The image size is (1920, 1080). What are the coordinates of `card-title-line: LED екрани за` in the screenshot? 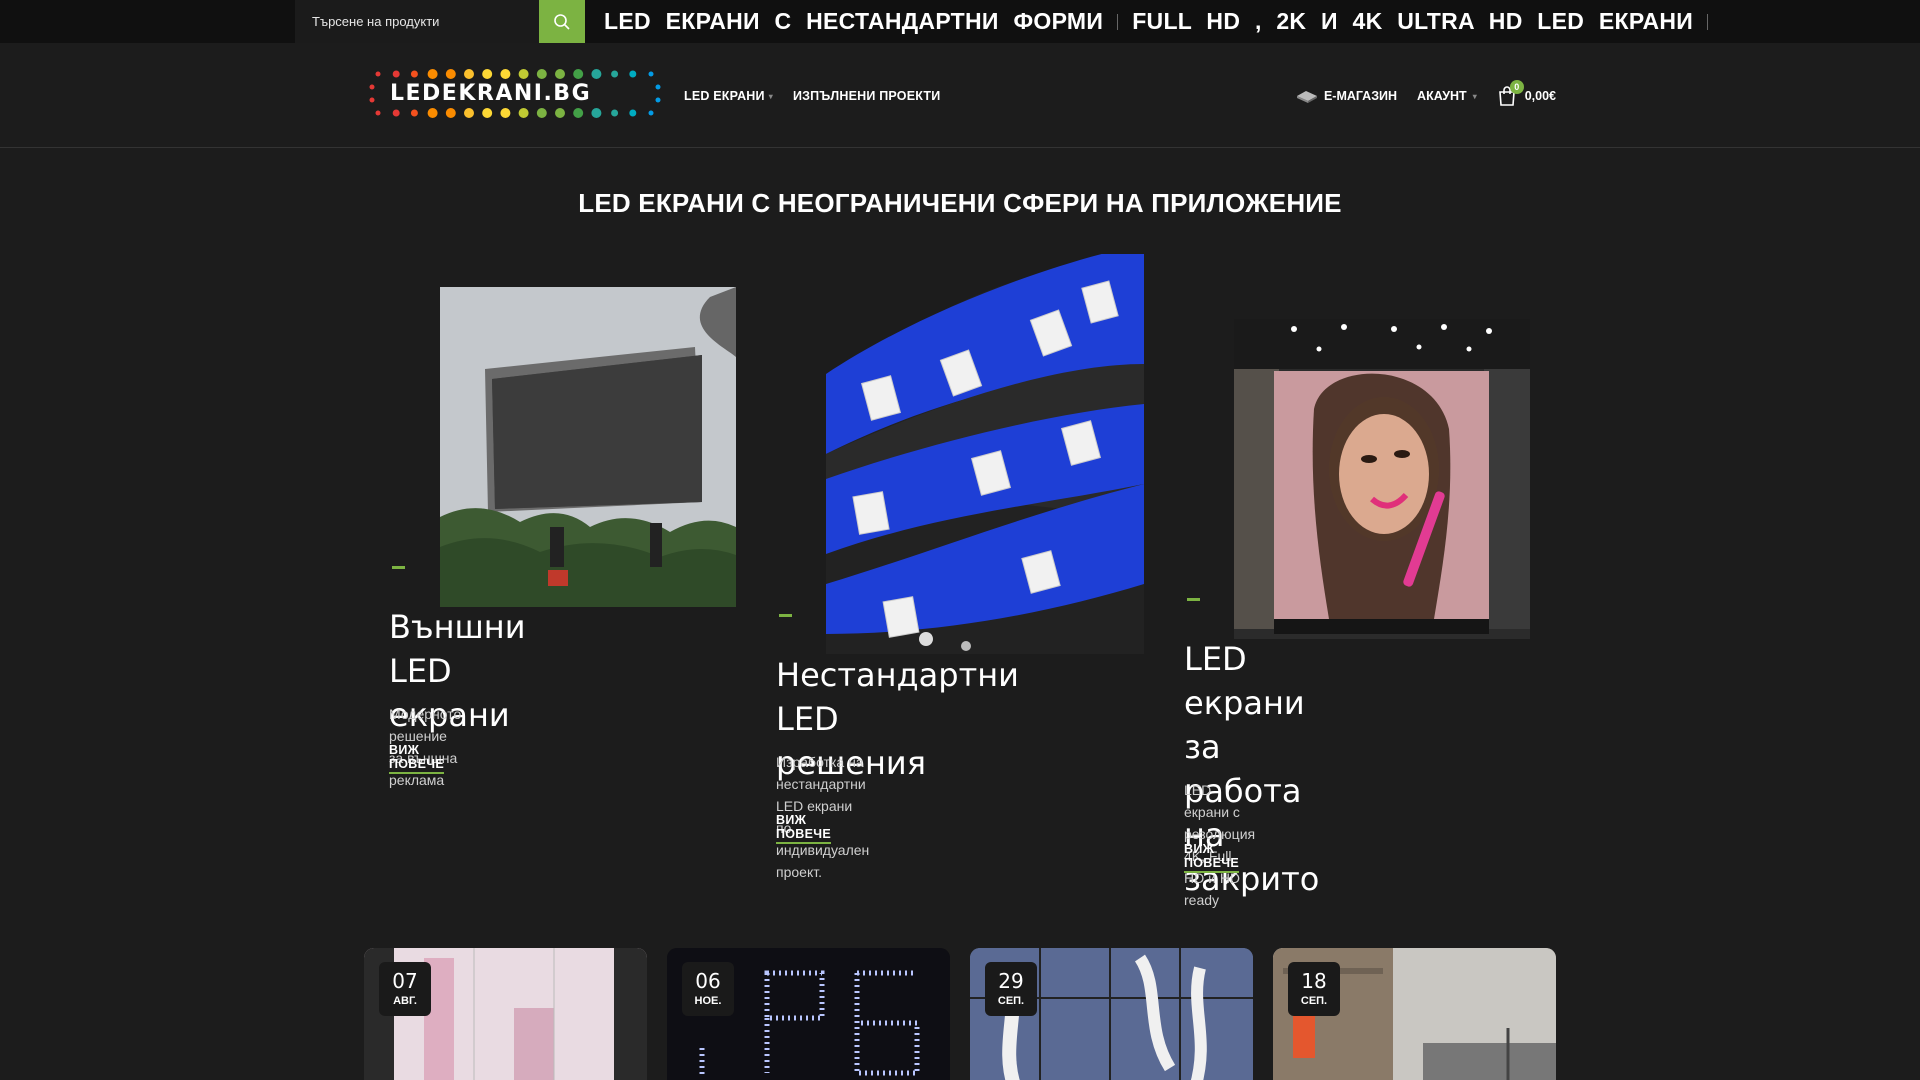 It's located at (1244, 703).